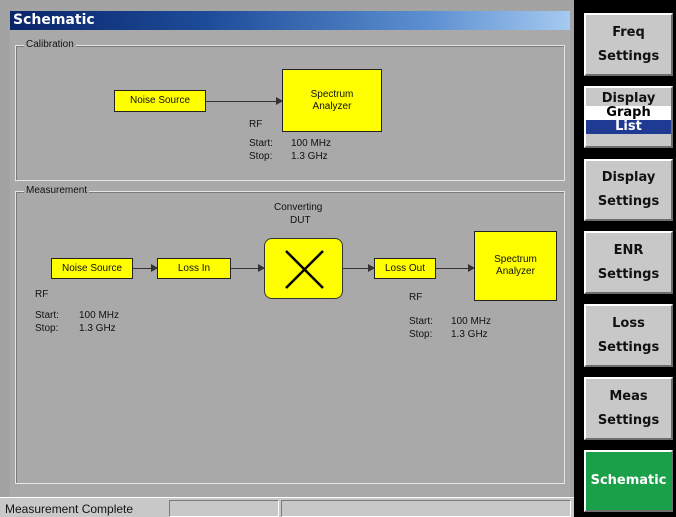 The height and width of the screenshot is (517, 676). I want to click on status-bar: Measurement Complete, so click(287, 507).